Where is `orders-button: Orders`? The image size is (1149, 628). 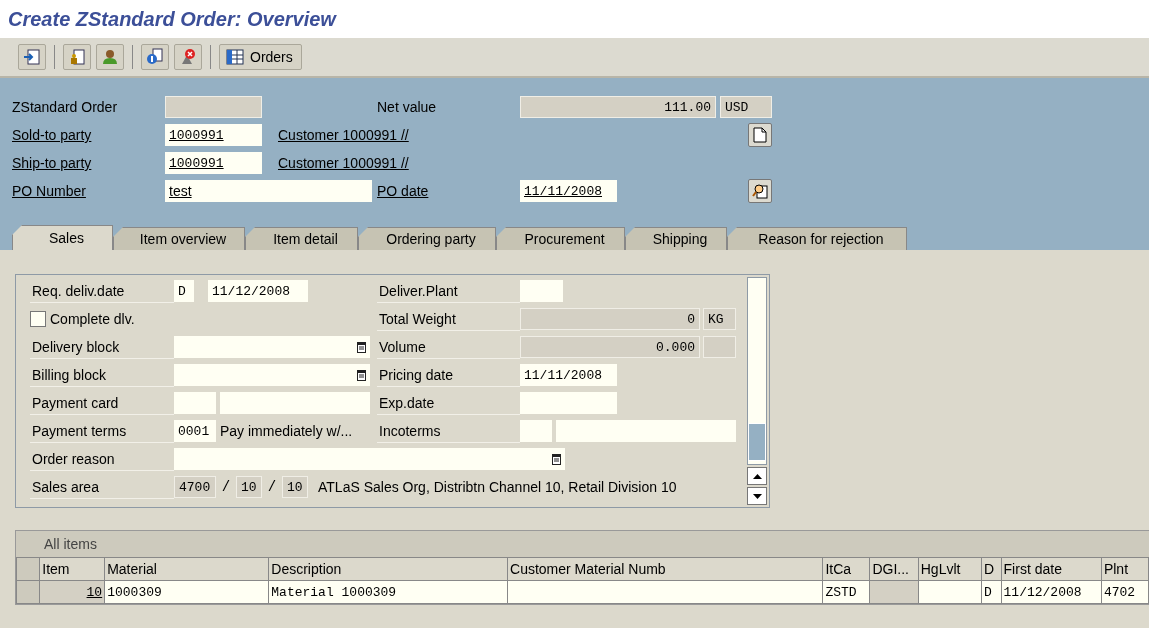
orders-button: Orders is located at coordinates (260, 57).